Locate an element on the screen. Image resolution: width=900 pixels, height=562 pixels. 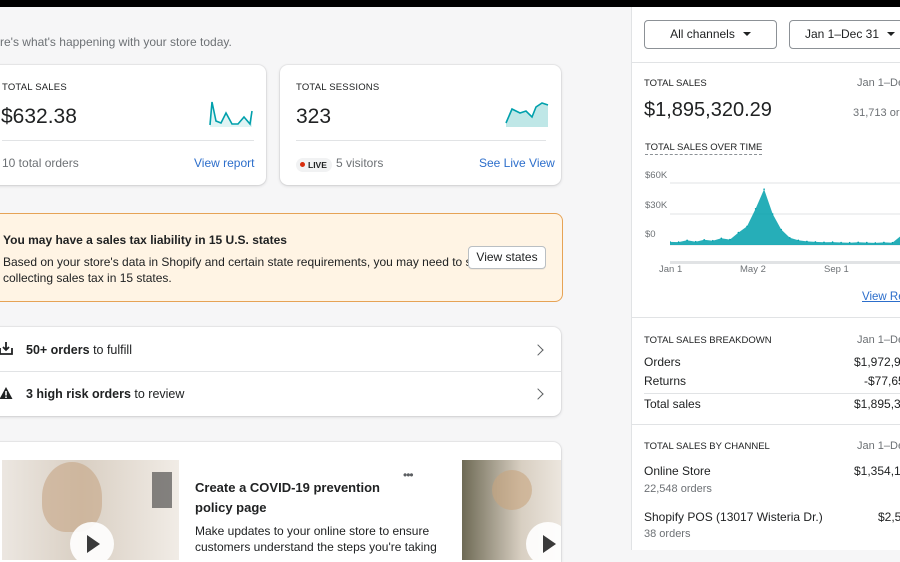
task-row-high-risk: 3 high risk orders to review is located at coordinates (280, 394).